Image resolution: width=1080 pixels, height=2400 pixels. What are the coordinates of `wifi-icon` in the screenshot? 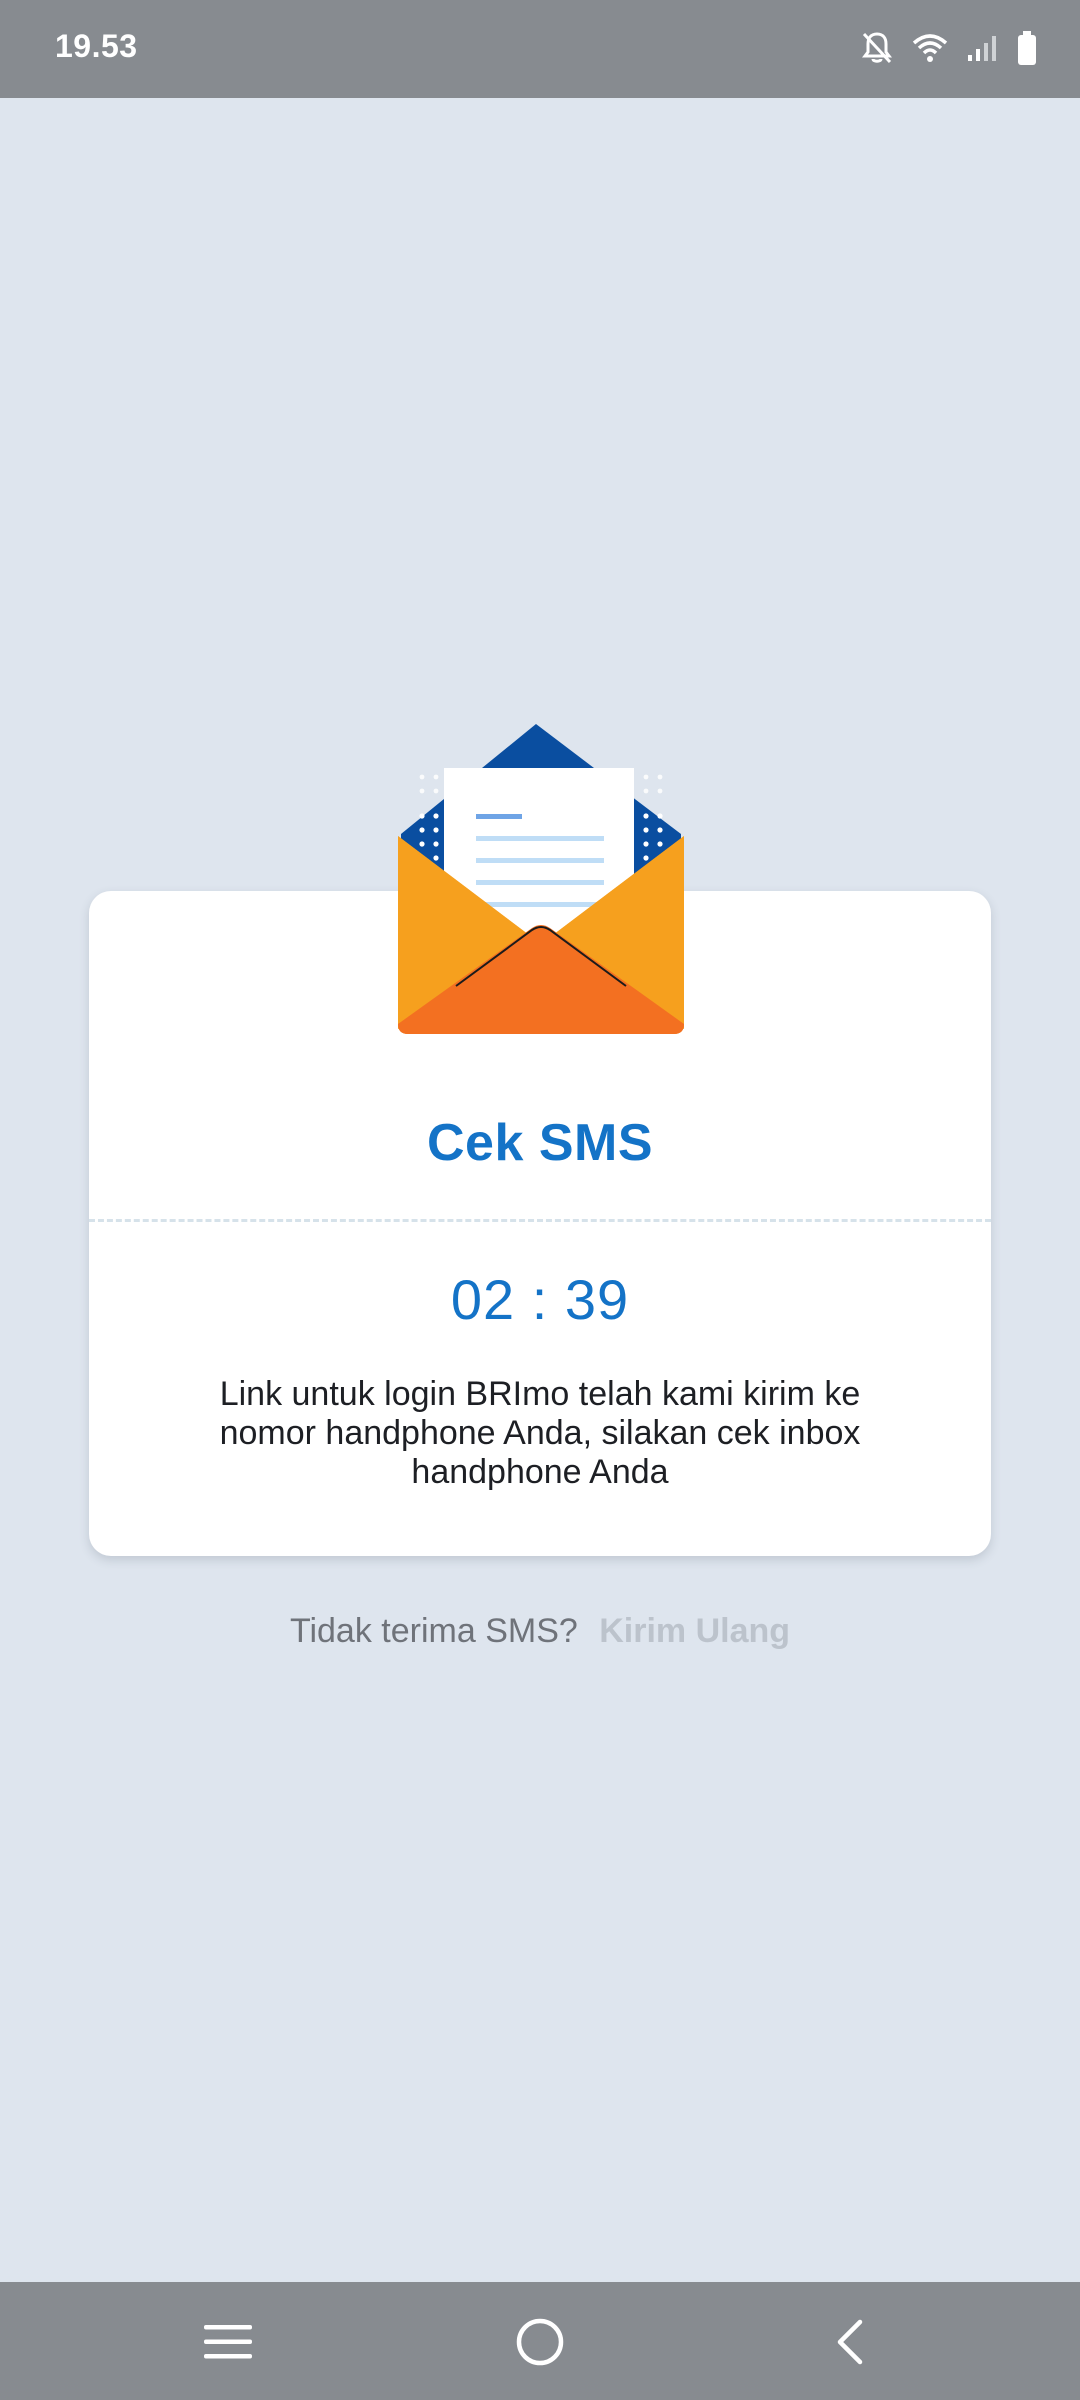 It's located at (930, 48).